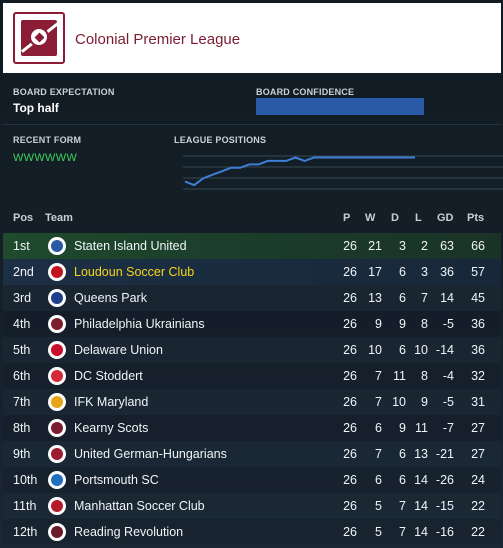 This screenshot has height=548, width=503. I want to click on row-team-name: IFK Maryland, so click(111, 402).